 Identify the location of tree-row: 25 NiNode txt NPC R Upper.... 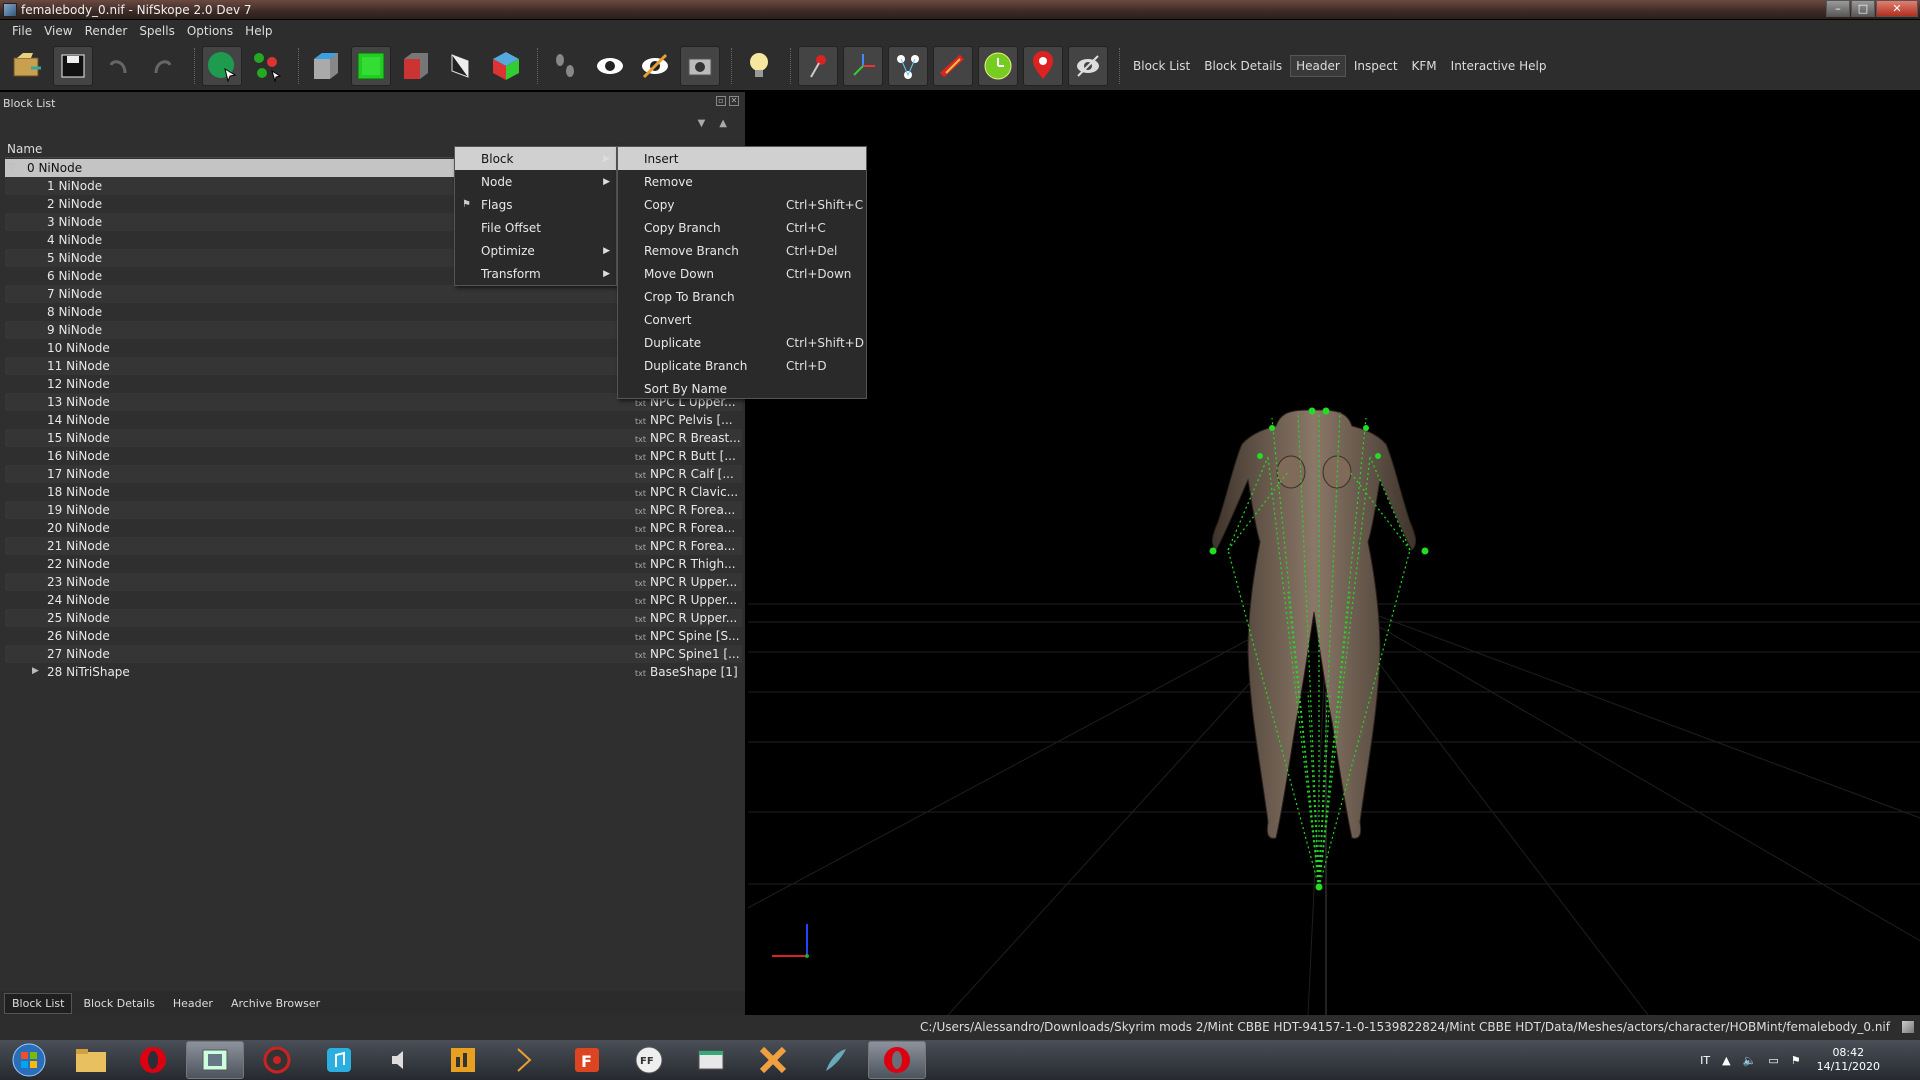
(373, 618).